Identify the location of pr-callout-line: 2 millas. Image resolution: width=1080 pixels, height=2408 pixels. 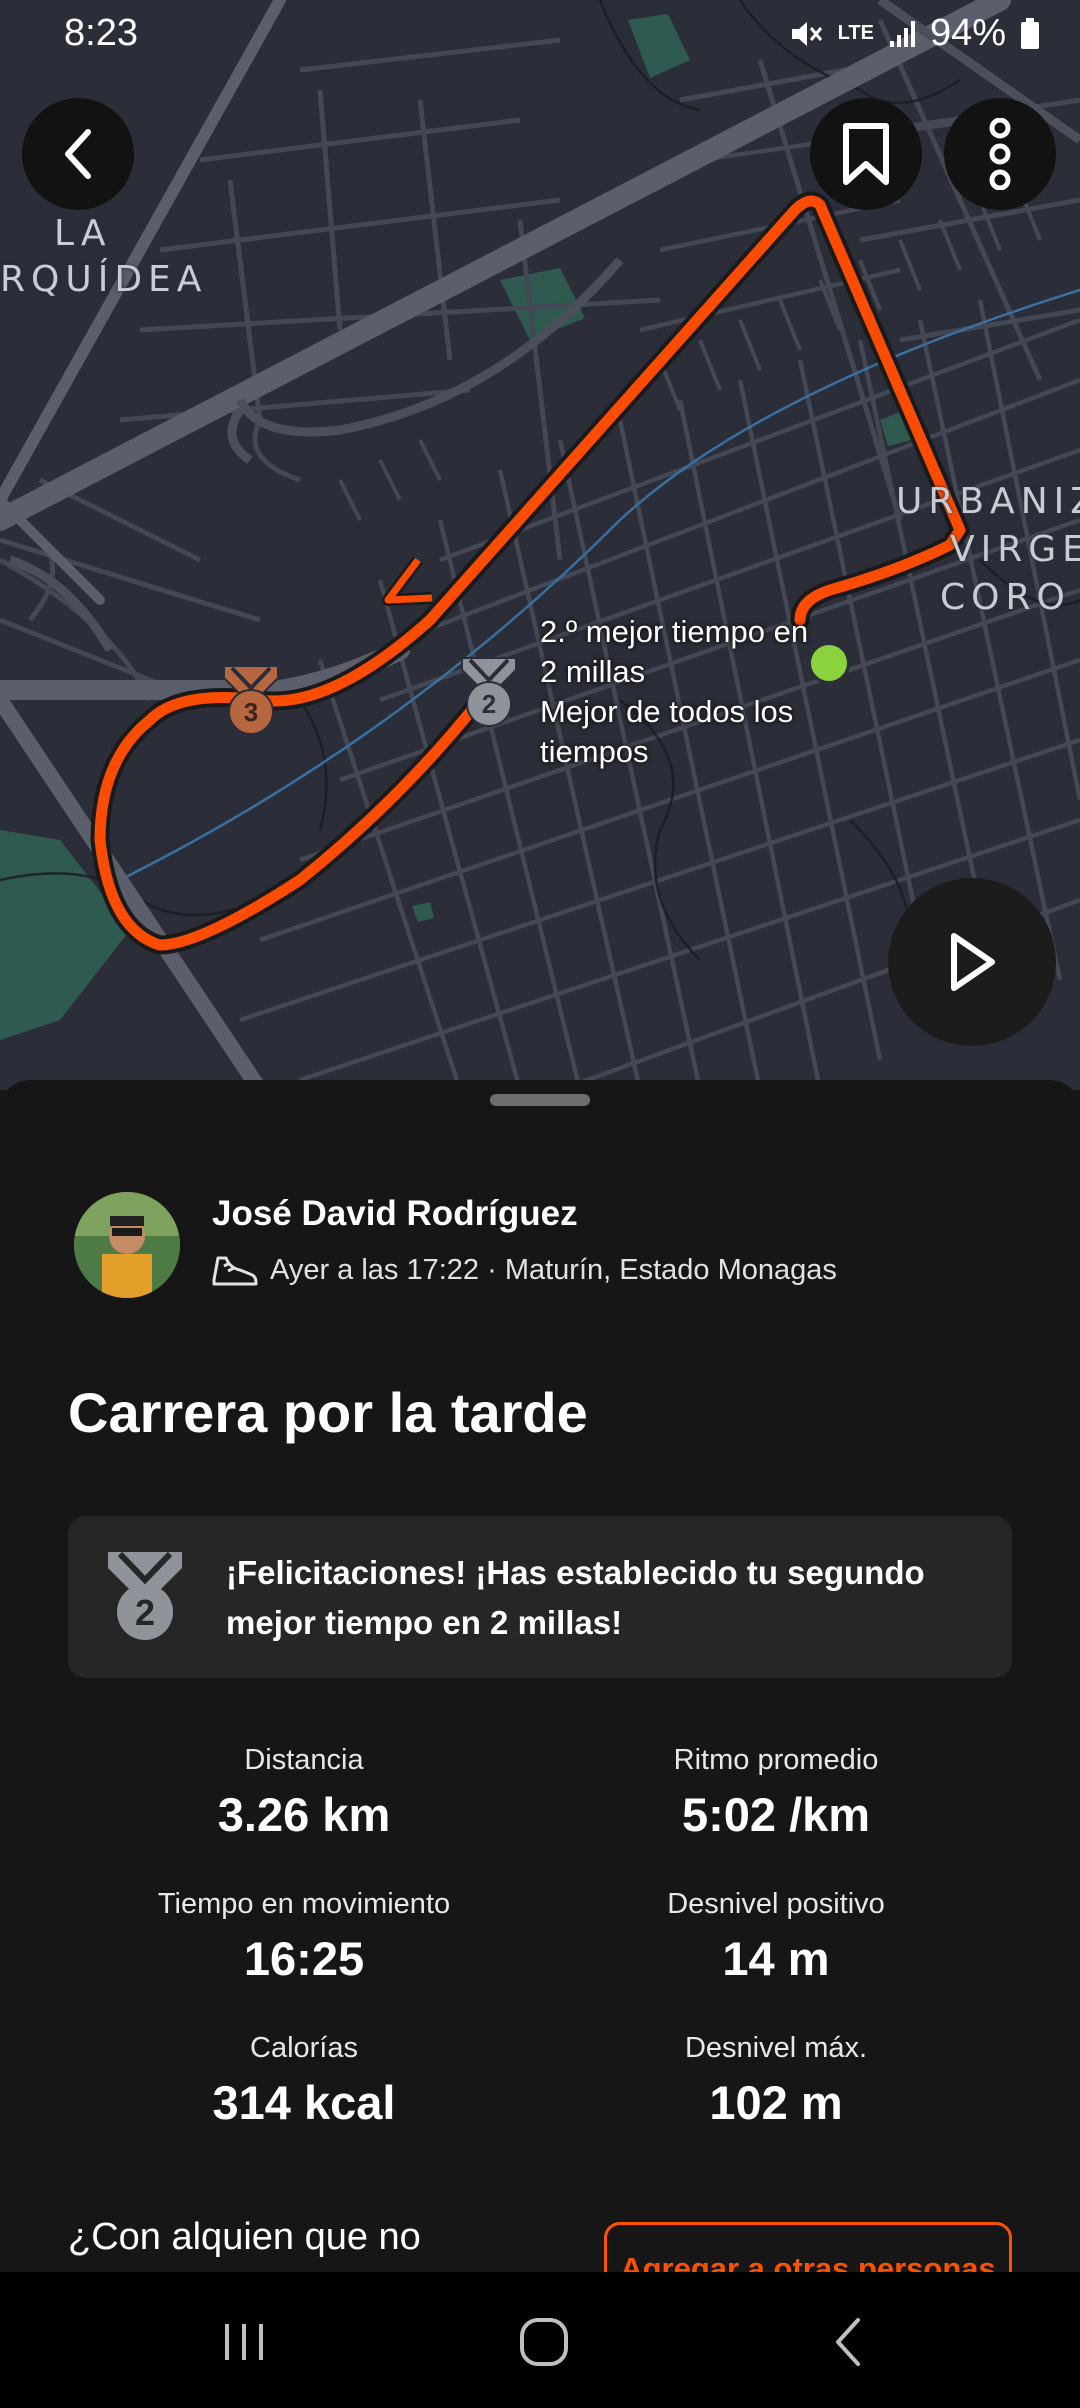
(593, 671).